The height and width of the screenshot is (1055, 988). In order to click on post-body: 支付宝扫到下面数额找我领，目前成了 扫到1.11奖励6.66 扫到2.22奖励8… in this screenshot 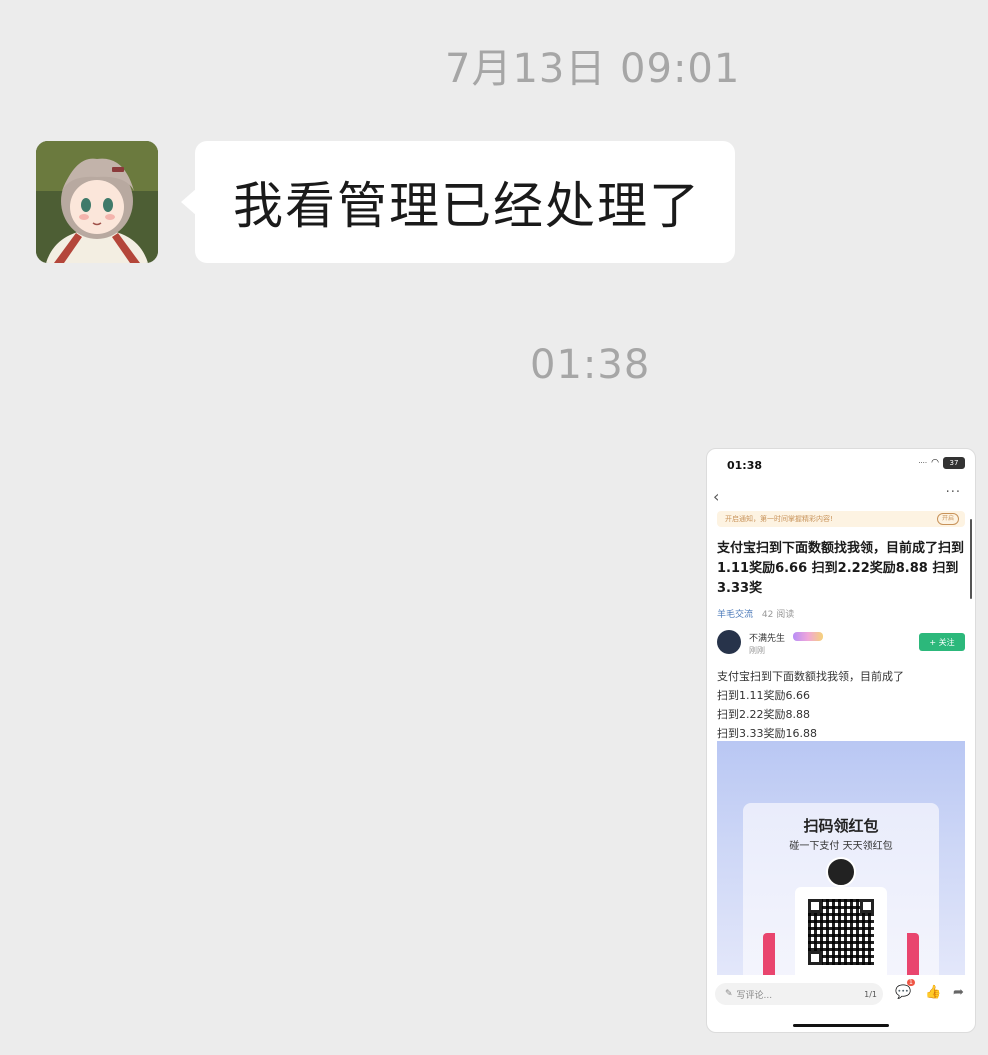, I will do `click(810, 705)`.